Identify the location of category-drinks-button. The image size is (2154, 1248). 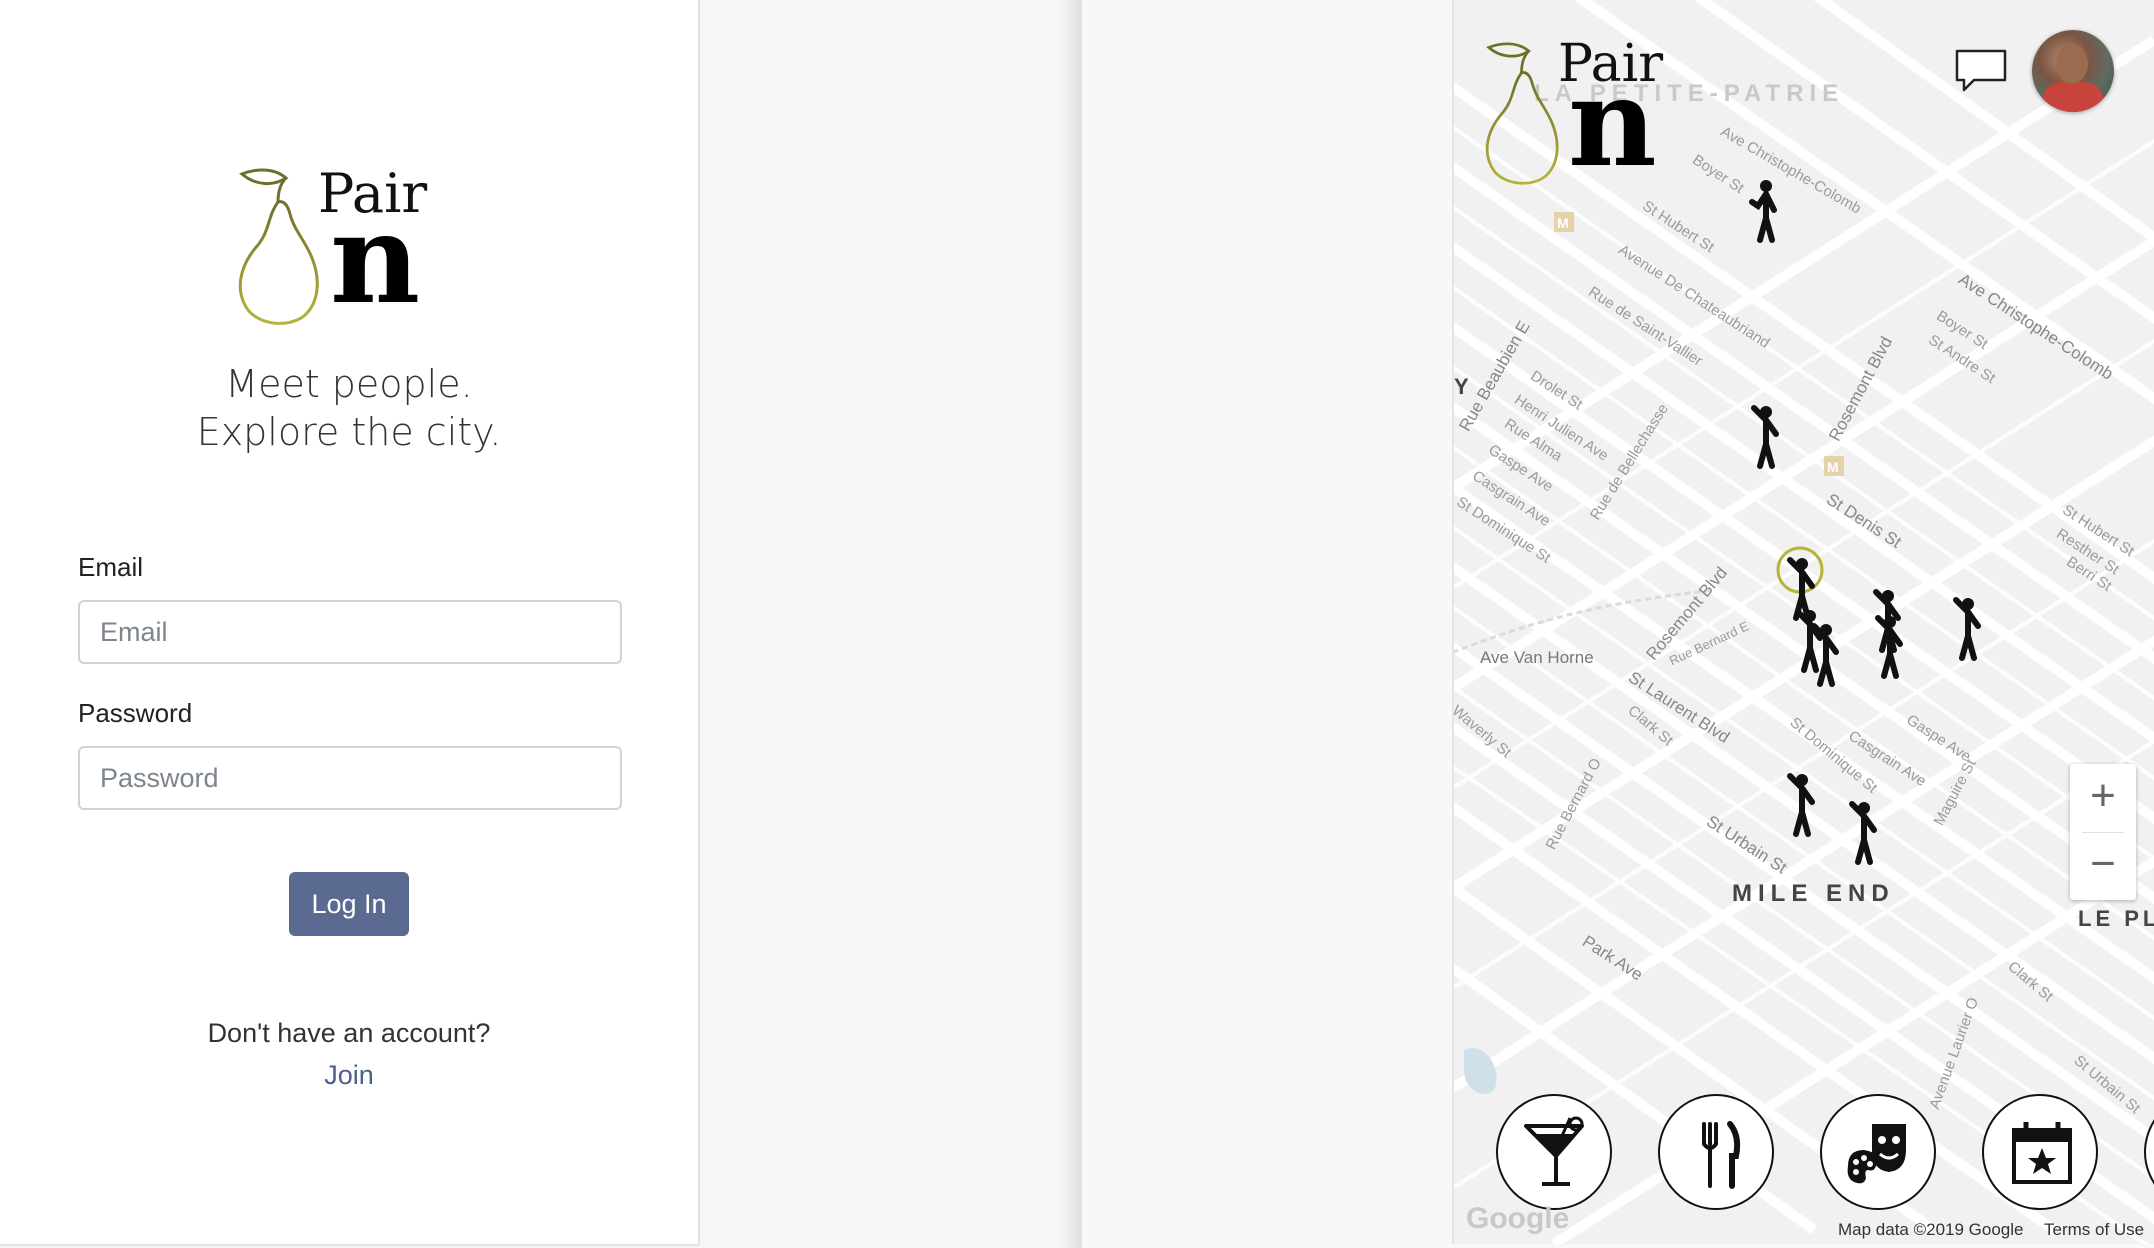
(1554, 1152).